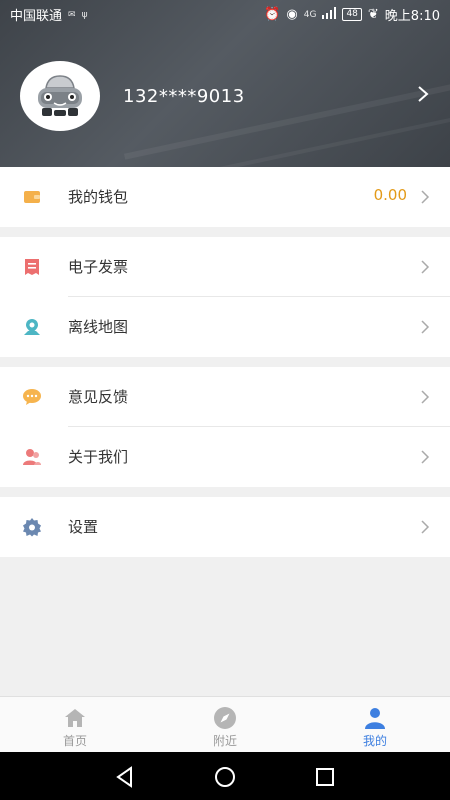  I want to click on users-icon, so click(32, 457).